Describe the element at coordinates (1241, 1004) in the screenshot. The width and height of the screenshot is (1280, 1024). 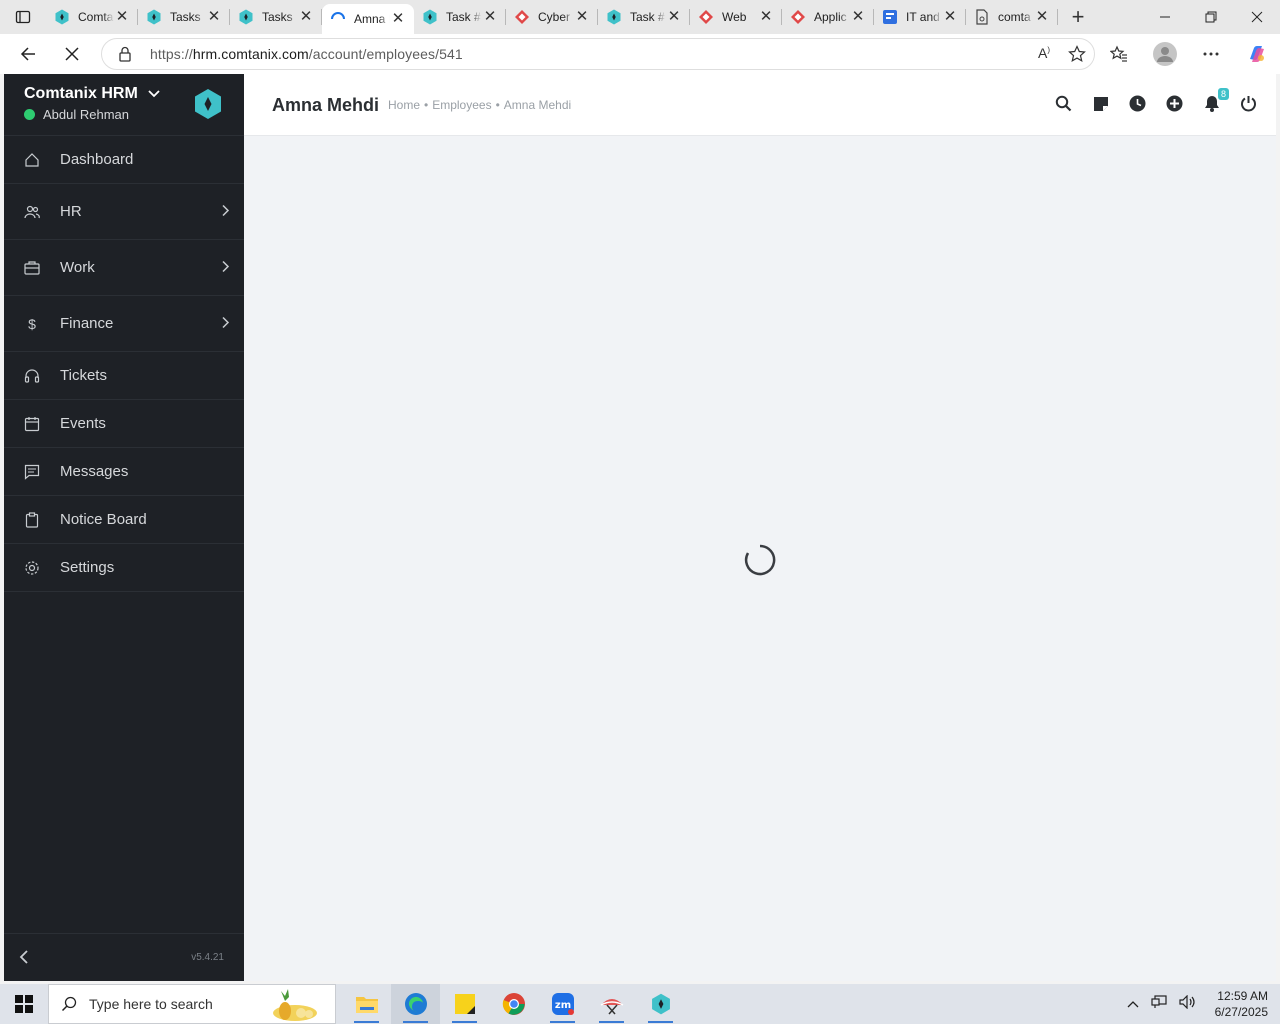
I see `taskbar-clock: 12:59 AM 6/27/2025` at that location.